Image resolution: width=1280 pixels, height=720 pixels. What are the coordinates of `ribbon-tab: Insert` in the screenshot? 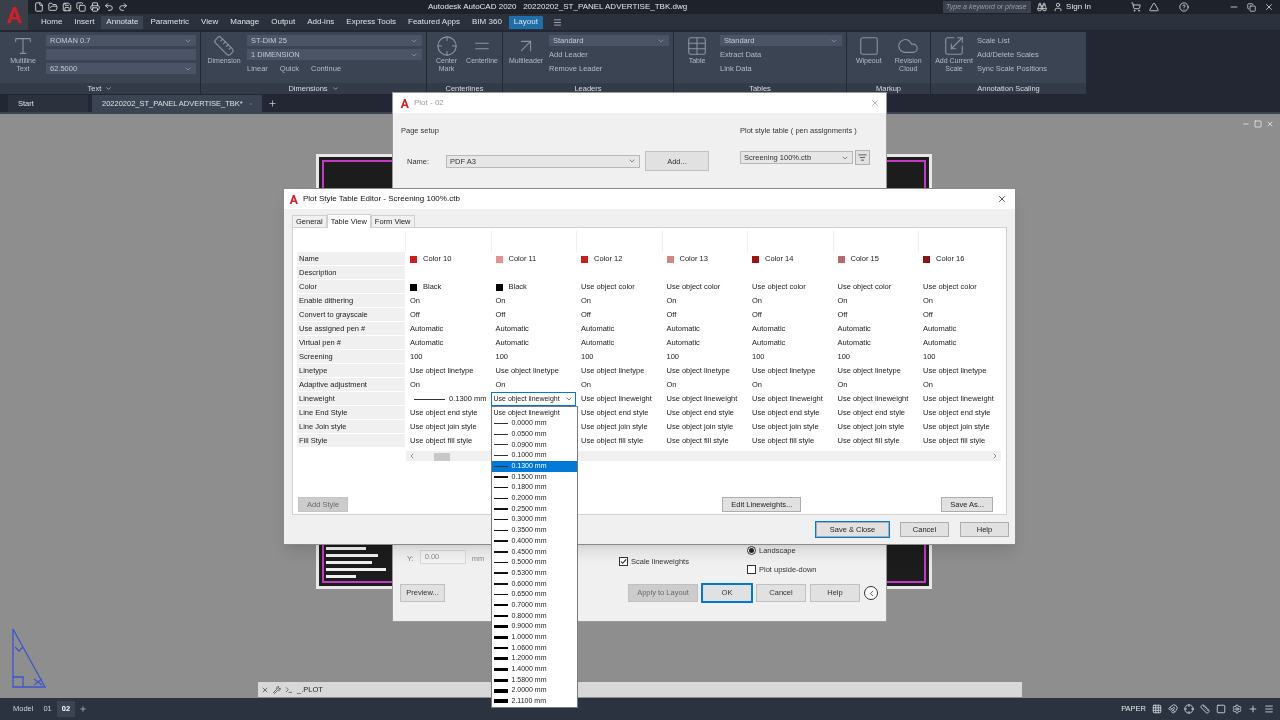 It's located at (84, 22).